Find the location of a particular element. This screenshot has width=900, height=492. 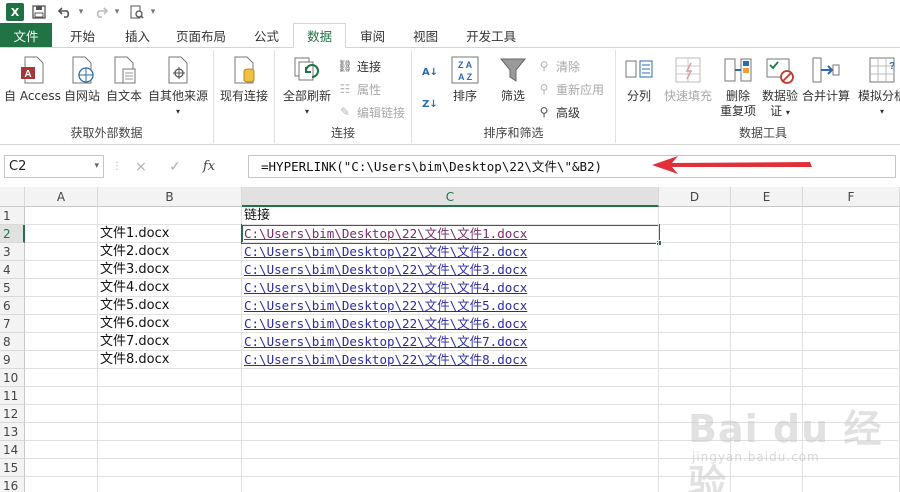

row-header-13: 13 is located at coordinates (12, 432).